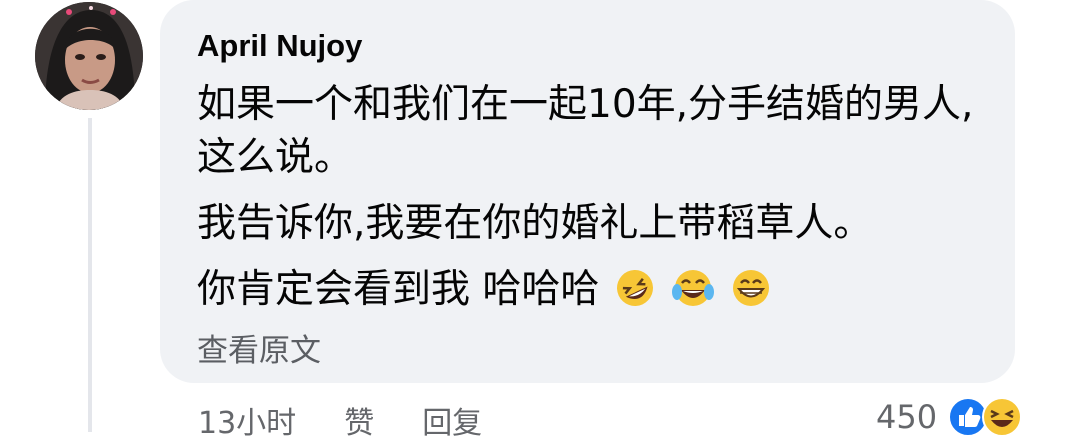 The image size is (1080, 442). Describe the element at coordinates (452, 420) in the screenshot. I see `reply-button: 回复` at that location.